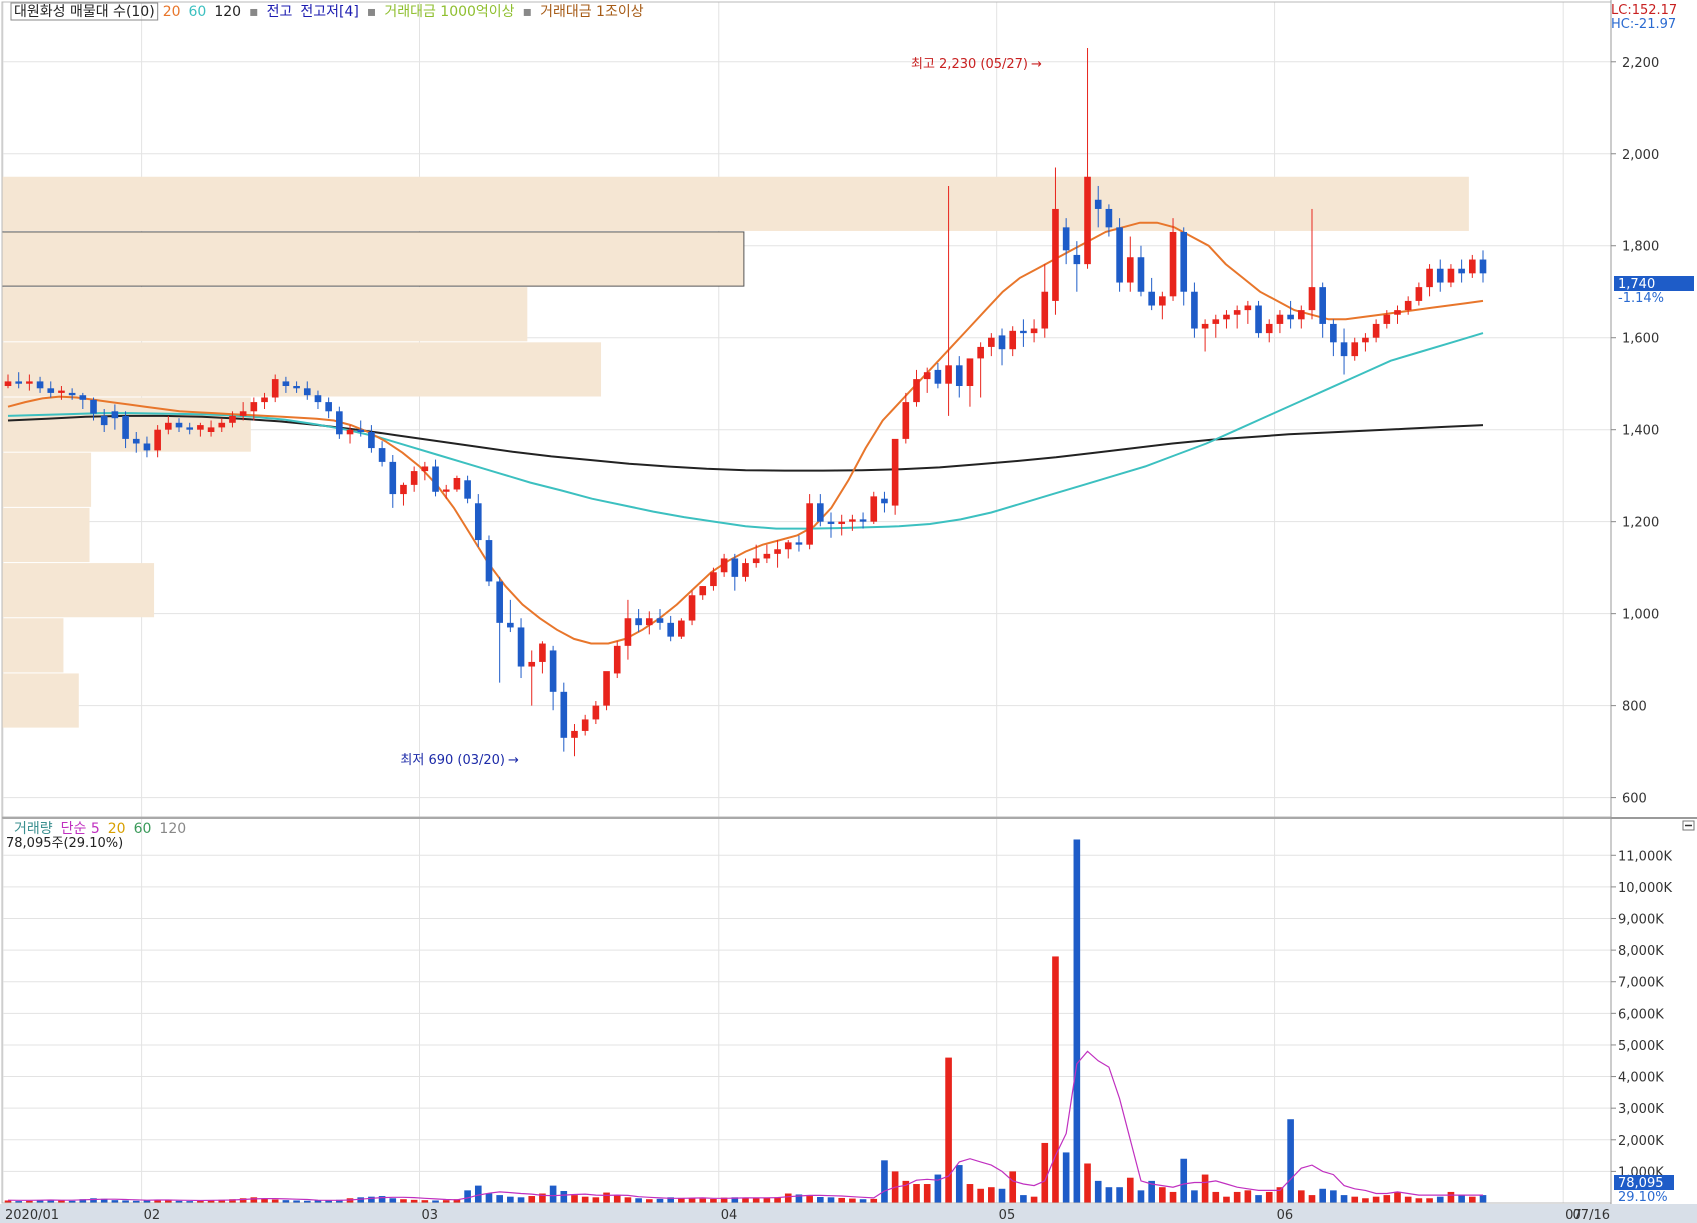 This screenshot has width=1697, height=1223. Describe the element at coordinates (1641, 920) in the screenshot. I see `volume-tick-label: 9,000K` at that location.